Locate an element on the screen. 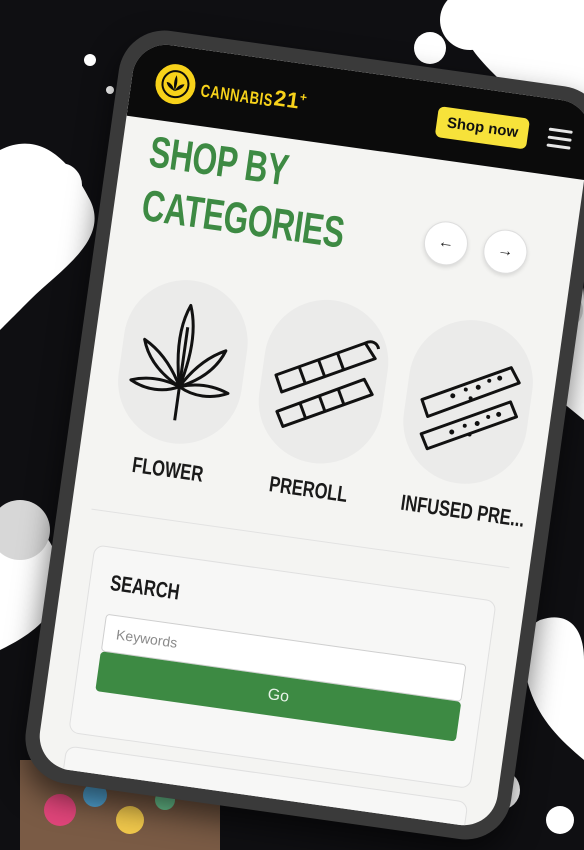 This screenshot has height=850, width=584. brand-number: 21 is located at coordinates (287, 99).